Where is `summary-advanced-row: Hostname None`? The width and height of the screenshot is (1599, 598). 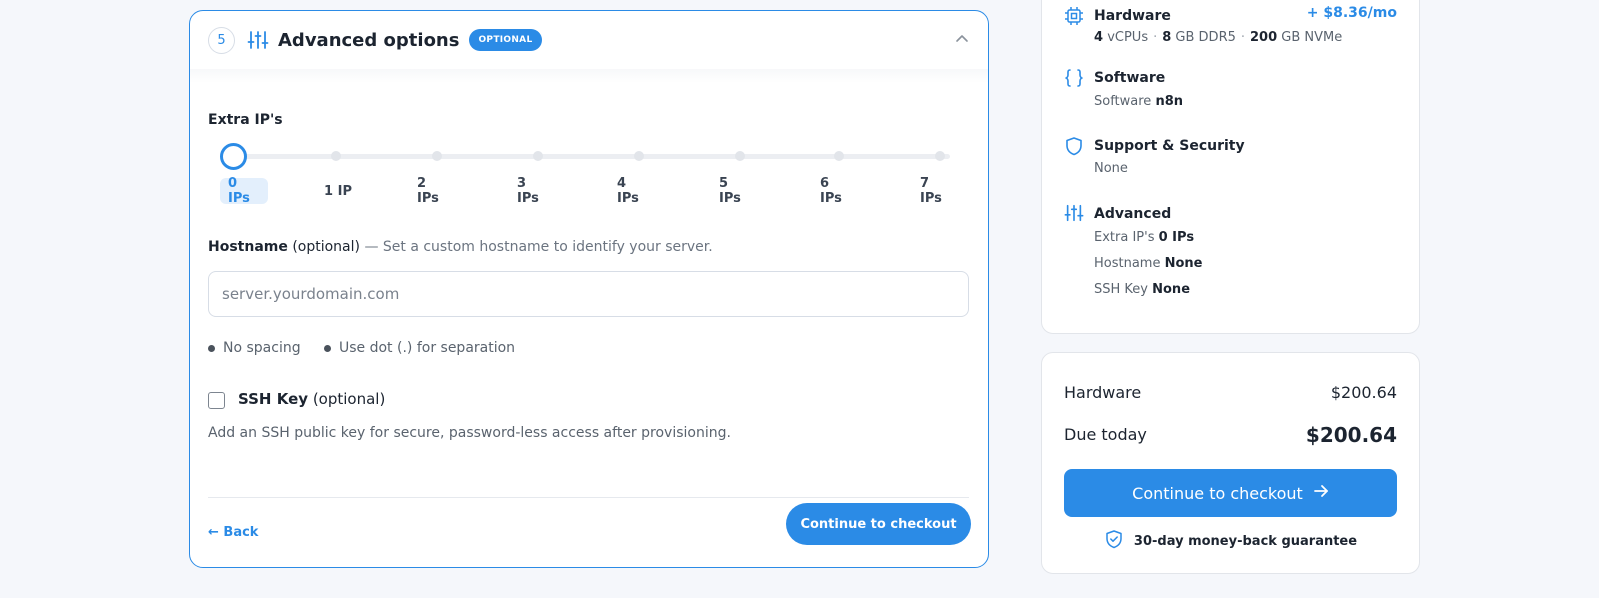 summary-advanced-row: Hostname None is located at coordinates (1148, 263).